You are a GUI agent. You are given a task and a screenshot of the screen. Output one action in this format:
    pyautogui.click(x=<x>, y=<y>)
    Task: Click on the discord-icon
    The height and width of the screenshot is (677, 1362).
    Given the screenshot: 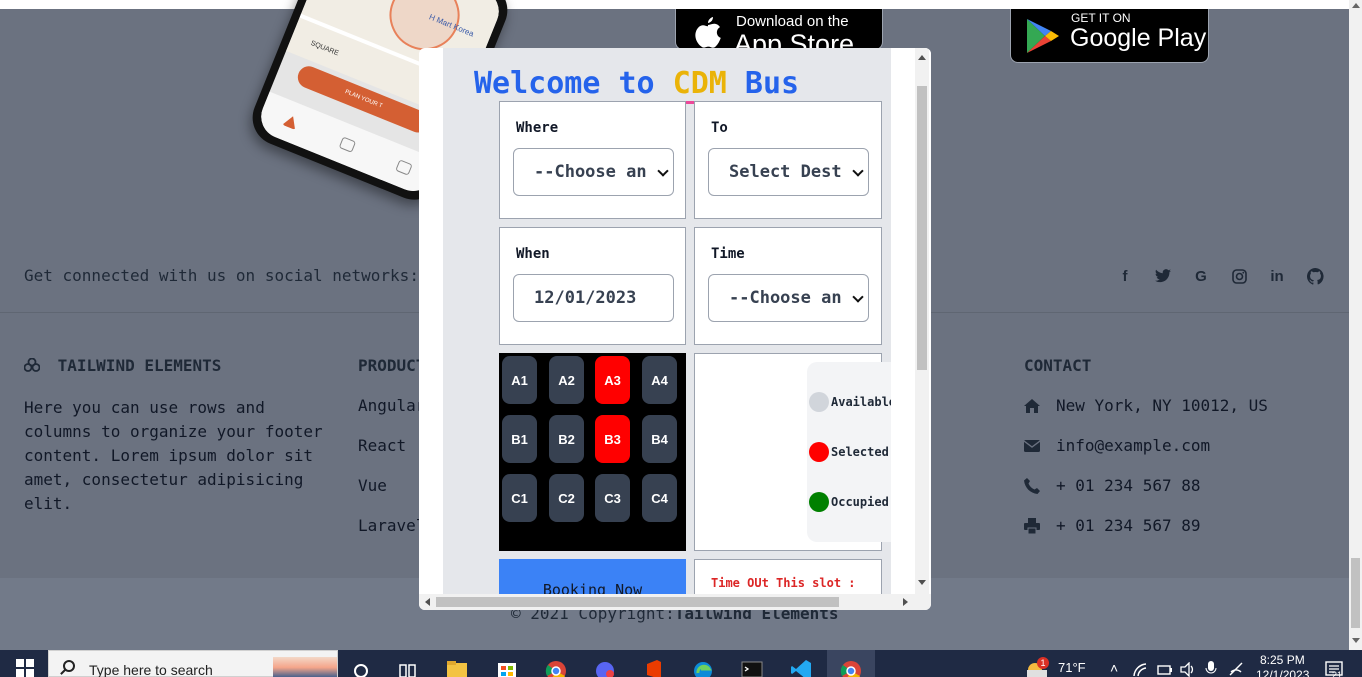 What is the action you would take?
    pyautogui.click(x=605, y=668)
    